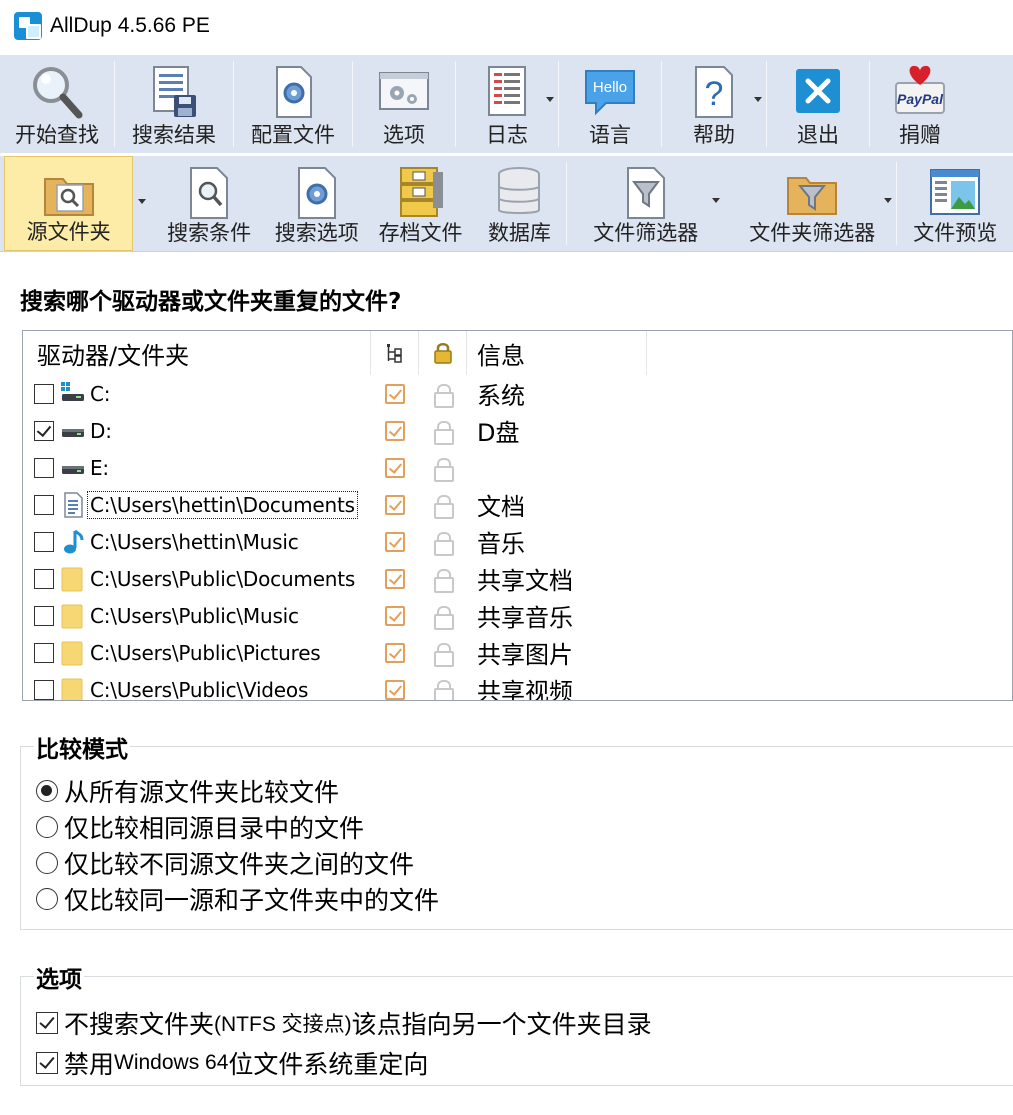 This screenshot has width=1013, height=1115. What do you see at coordinates (443, 353) in the screenshot?
I see `column-header-protected` at bounding box center [443, 353].